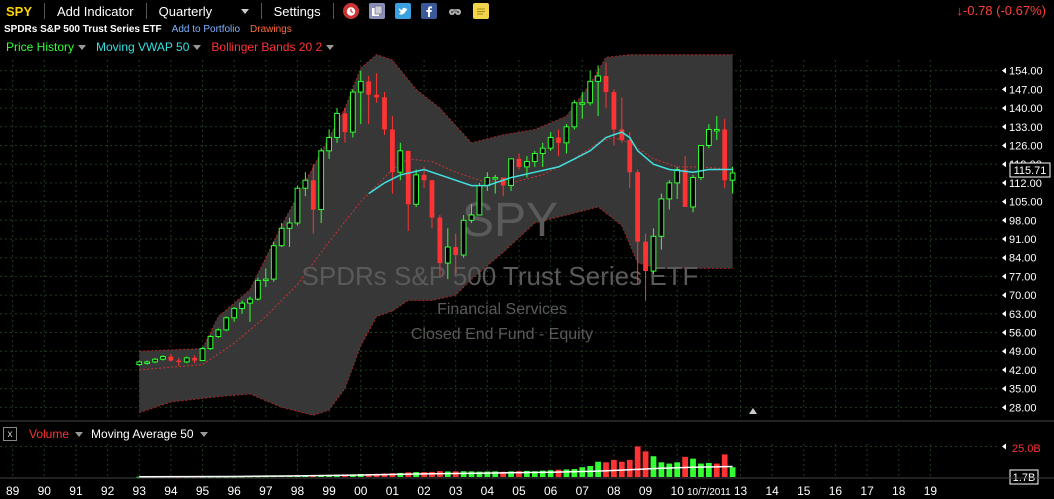 The height and width of the screenshot is (499, 1054). Describe the element at coordinates (1026, 90) in the screenshot. I see `price-tick-label: 147.00` at that location.